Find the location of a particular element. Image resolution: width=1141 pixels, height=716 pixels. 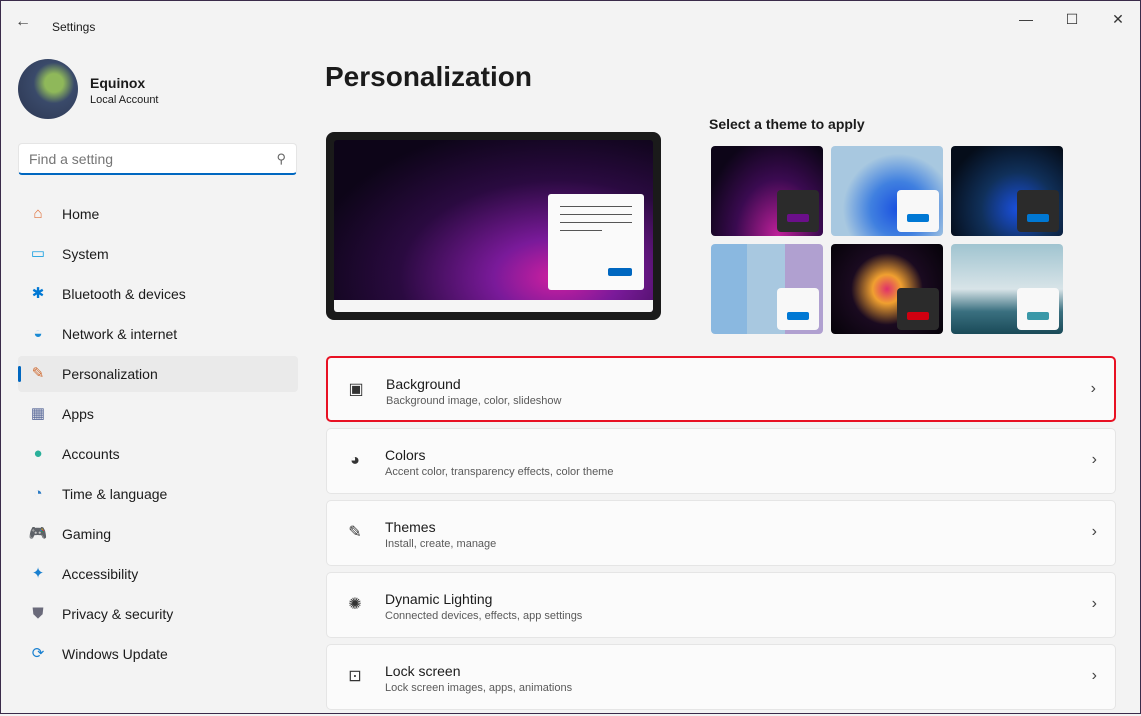

sidebar-item-label: Network & internet is located at coordinates (120, 334).